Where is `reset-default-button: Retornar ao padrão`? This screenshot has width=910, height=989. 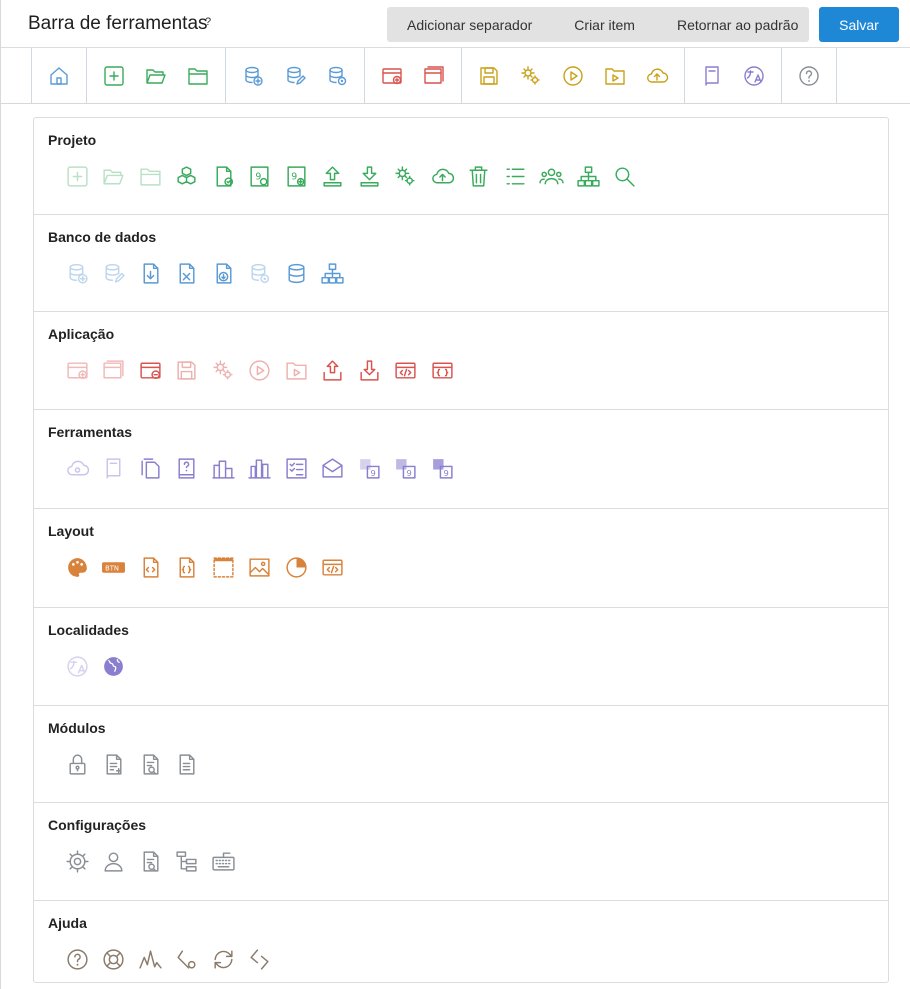
reset-default-button: Retornar ao padrão is located at coordinates (716, 25).